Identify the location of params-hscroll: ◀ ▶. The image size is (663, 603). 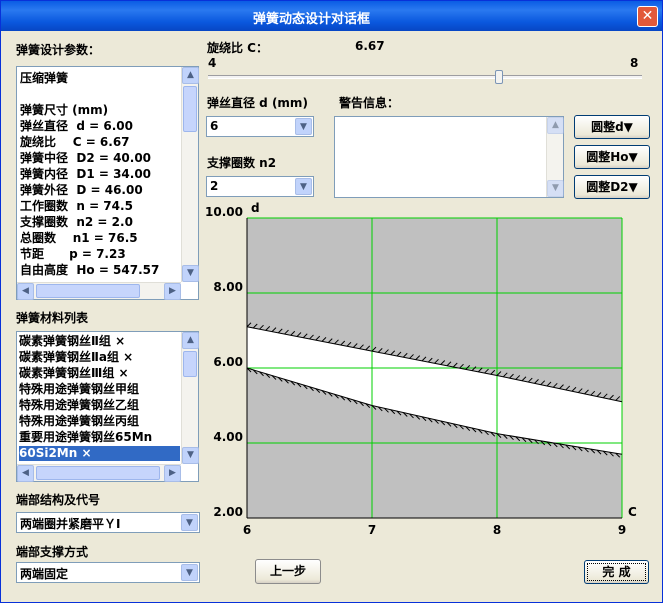
(99, 291).